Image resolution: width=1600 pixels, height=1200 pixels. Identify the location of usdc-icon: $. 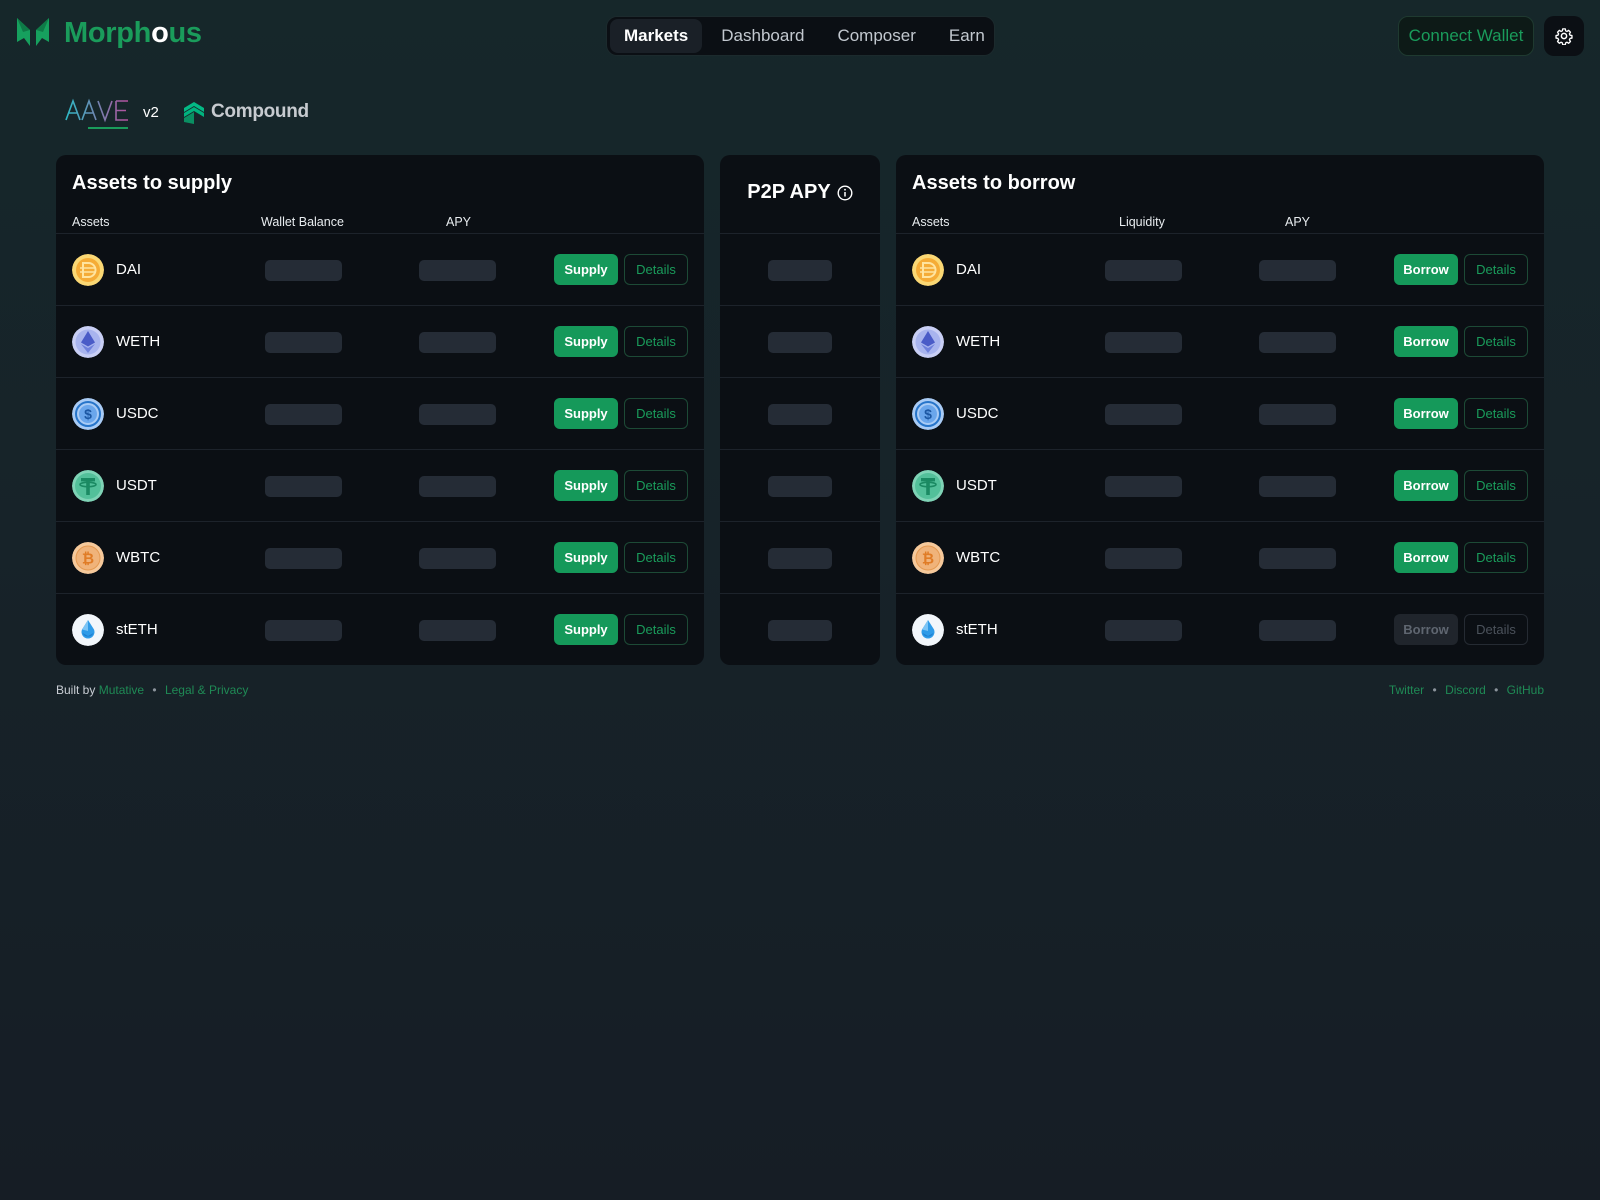
(928, 414).